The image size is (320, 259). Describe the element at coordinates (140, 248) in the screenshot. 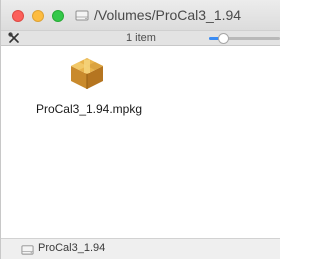

I see `path-bar: ProCal3_1.94` at that location.